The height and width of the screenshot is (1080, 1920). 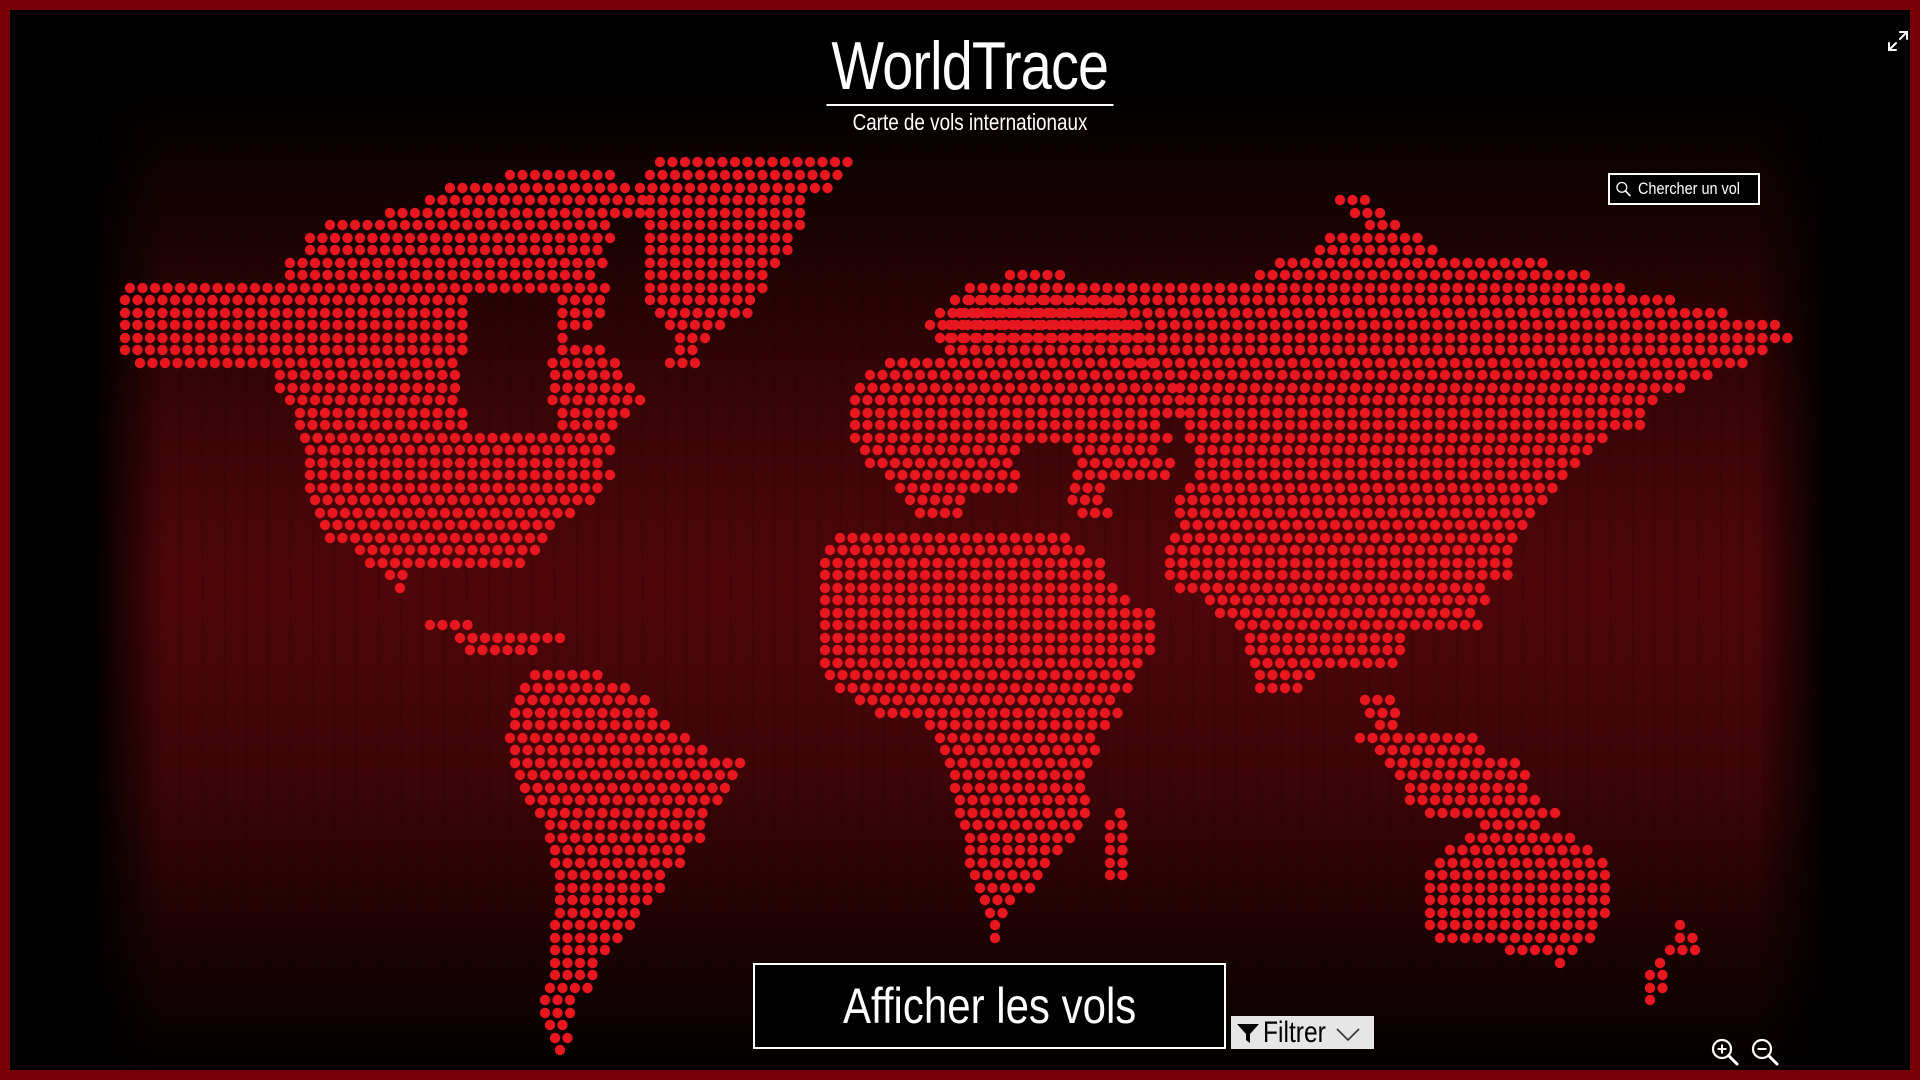 What do you see at coordinates (1765, 1052) in the screenshot?
I see `zoom-out-button` at bounding box center [1765, 1052].